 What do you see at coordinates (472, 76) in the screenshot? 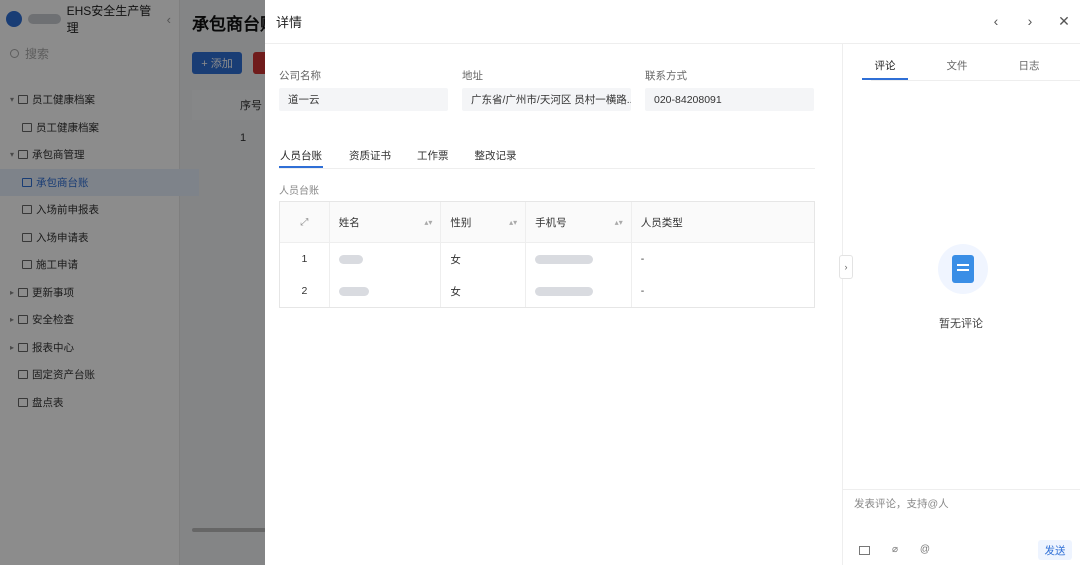
I see `field-label: 地址` at bounding box center [472, 76].